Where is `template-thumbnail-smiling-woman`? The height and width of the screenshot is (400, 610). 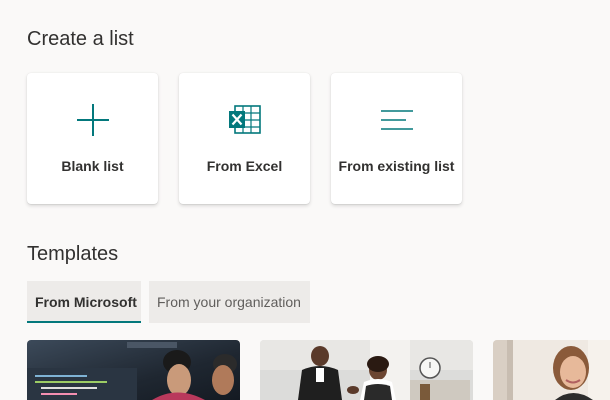
template-thumbnail-smiling-woman is located at coordinates (551, 370).